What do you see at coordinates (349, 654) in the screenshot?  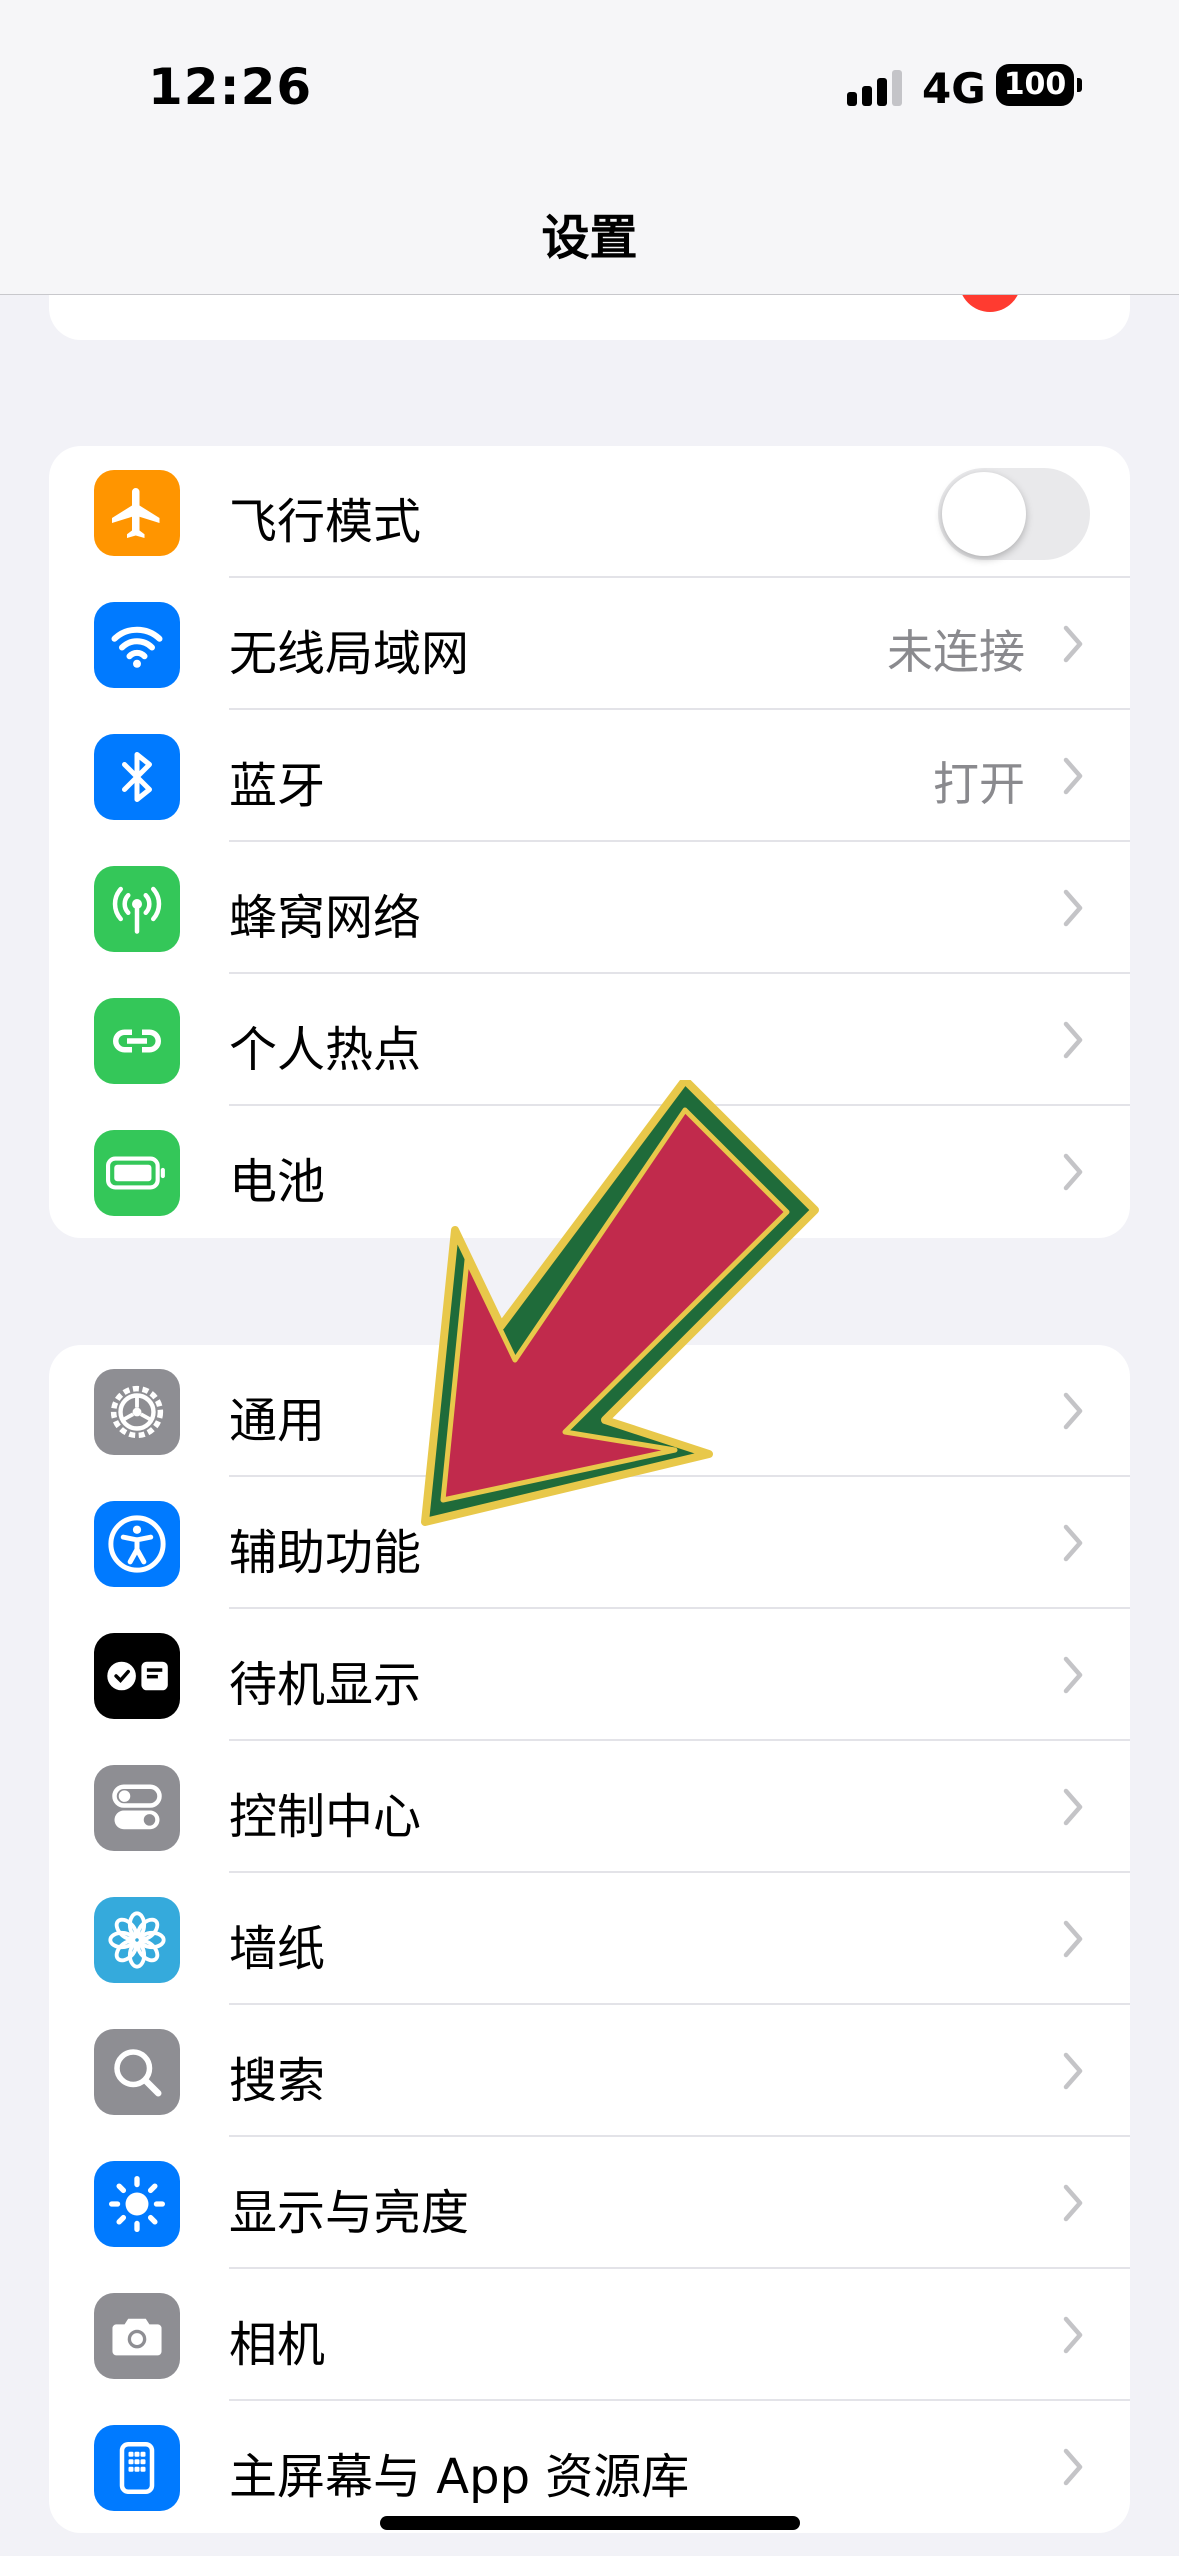 I see `settings-row-label: 无线局域网` at bounding box center [349, 654].